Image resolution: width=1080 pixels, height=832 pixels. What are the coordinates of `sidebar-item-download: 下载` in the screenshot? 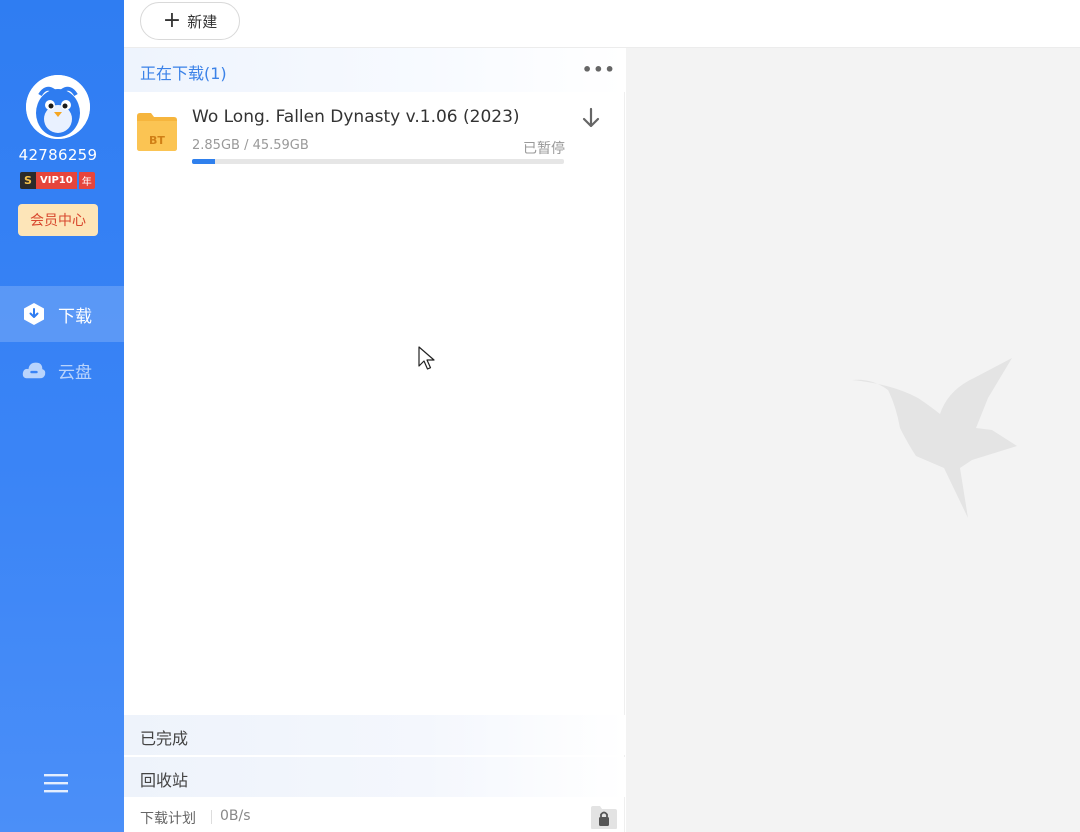 It's located at (62, 314).